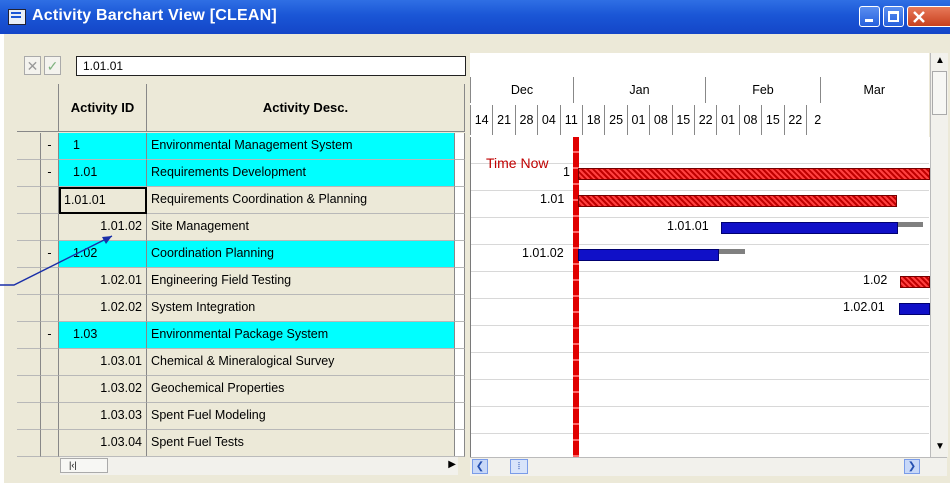 This screenshot has height=483, width=950. I want to click on chart-vertical-scrollbar: ▲ ▼, so click(939, 255).